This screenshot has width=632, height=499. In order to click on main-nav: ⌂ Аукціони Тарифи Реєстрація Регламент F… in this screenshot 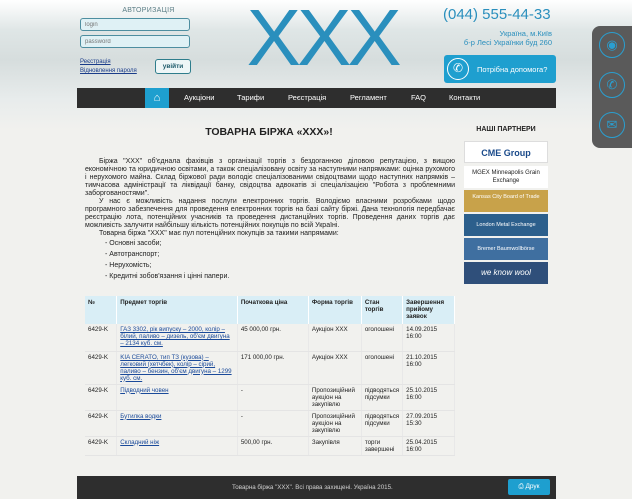, I will do `click(316, 98)`.